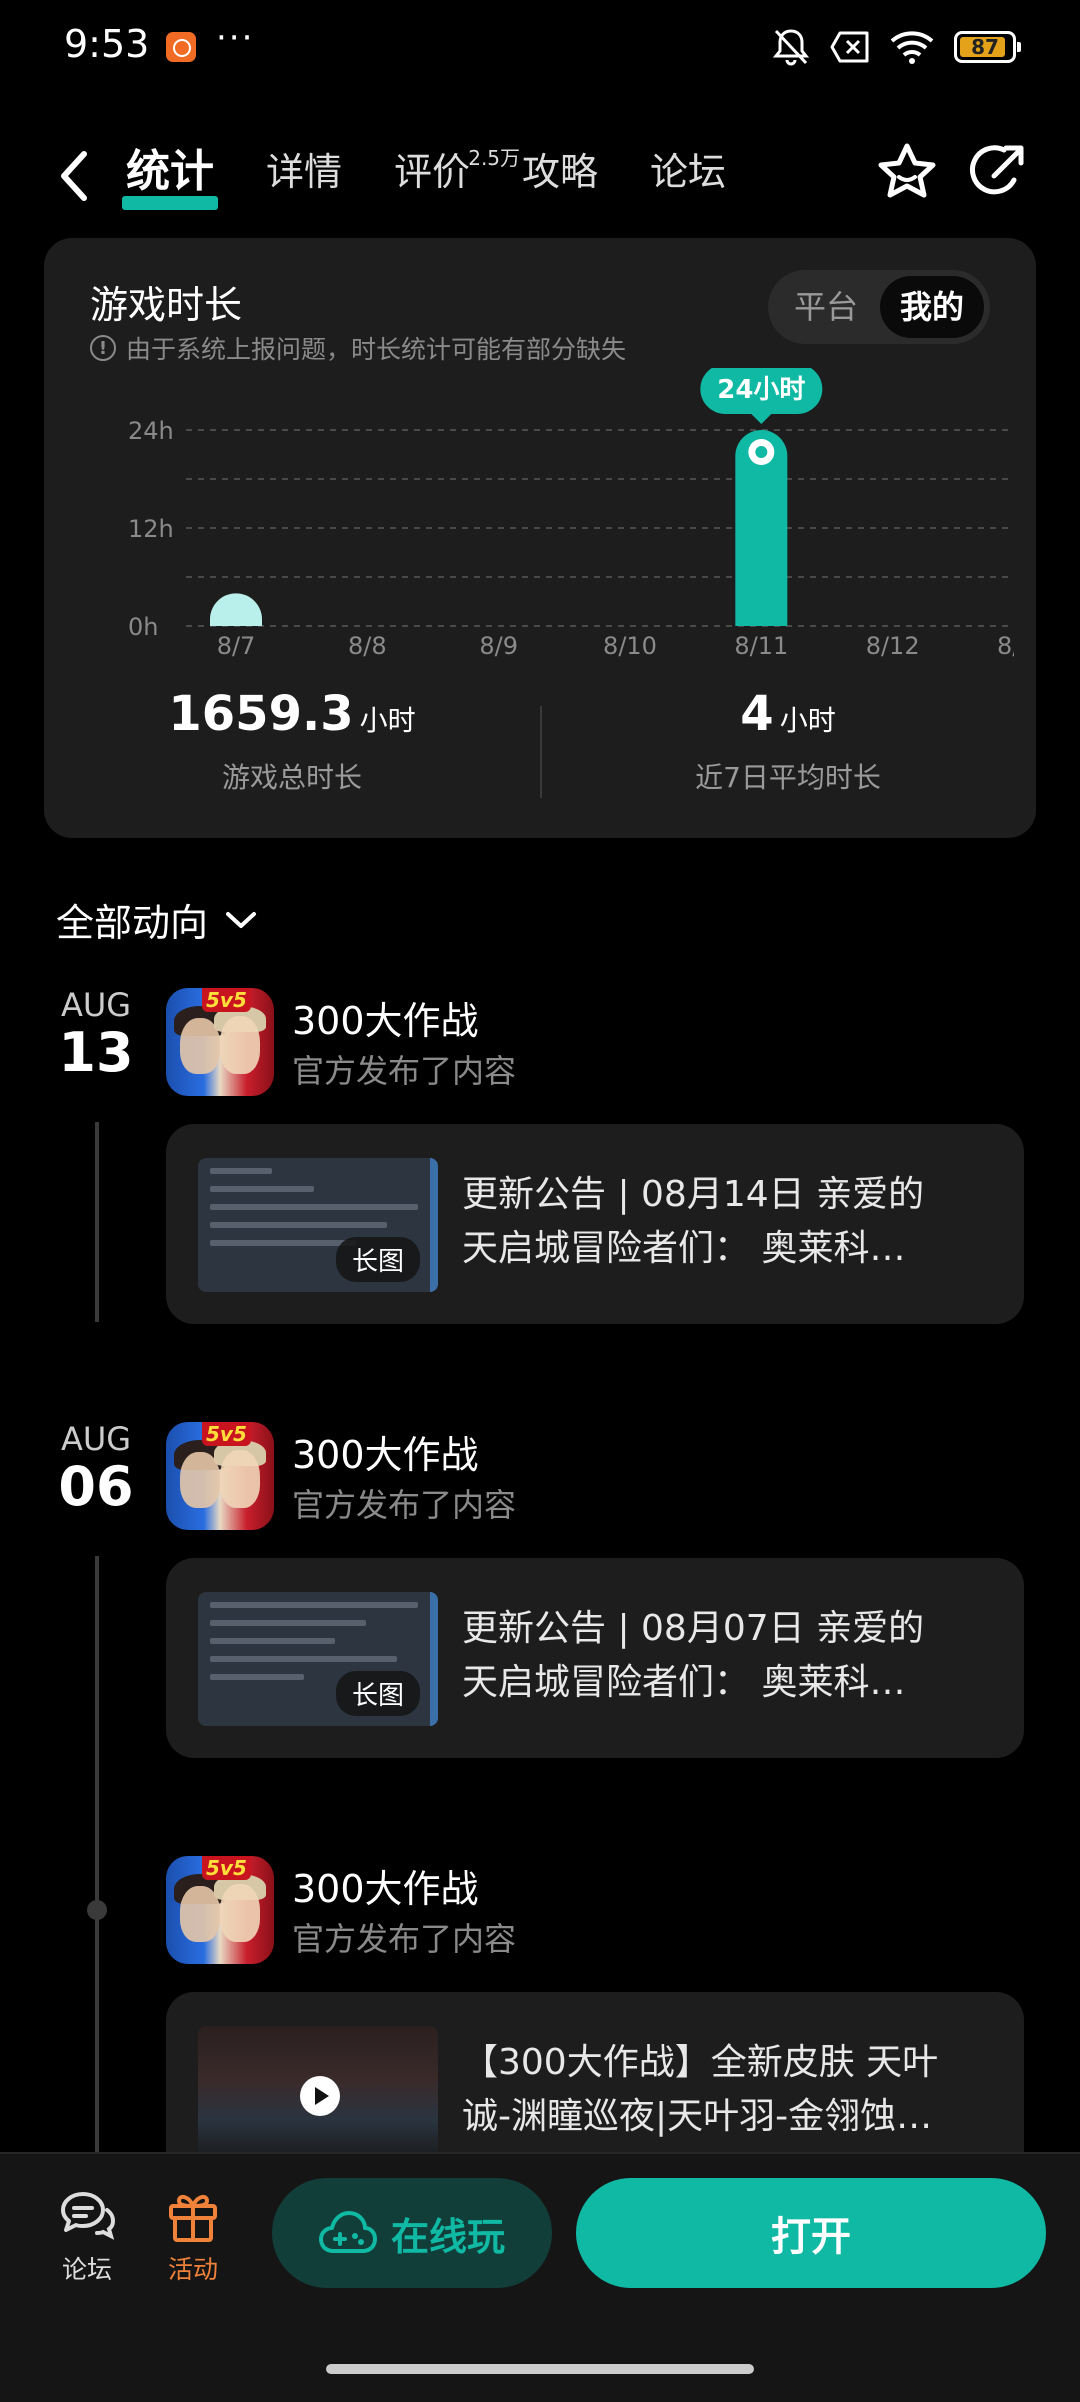  I want to click on video-thumbnail, so click(318, 2093).